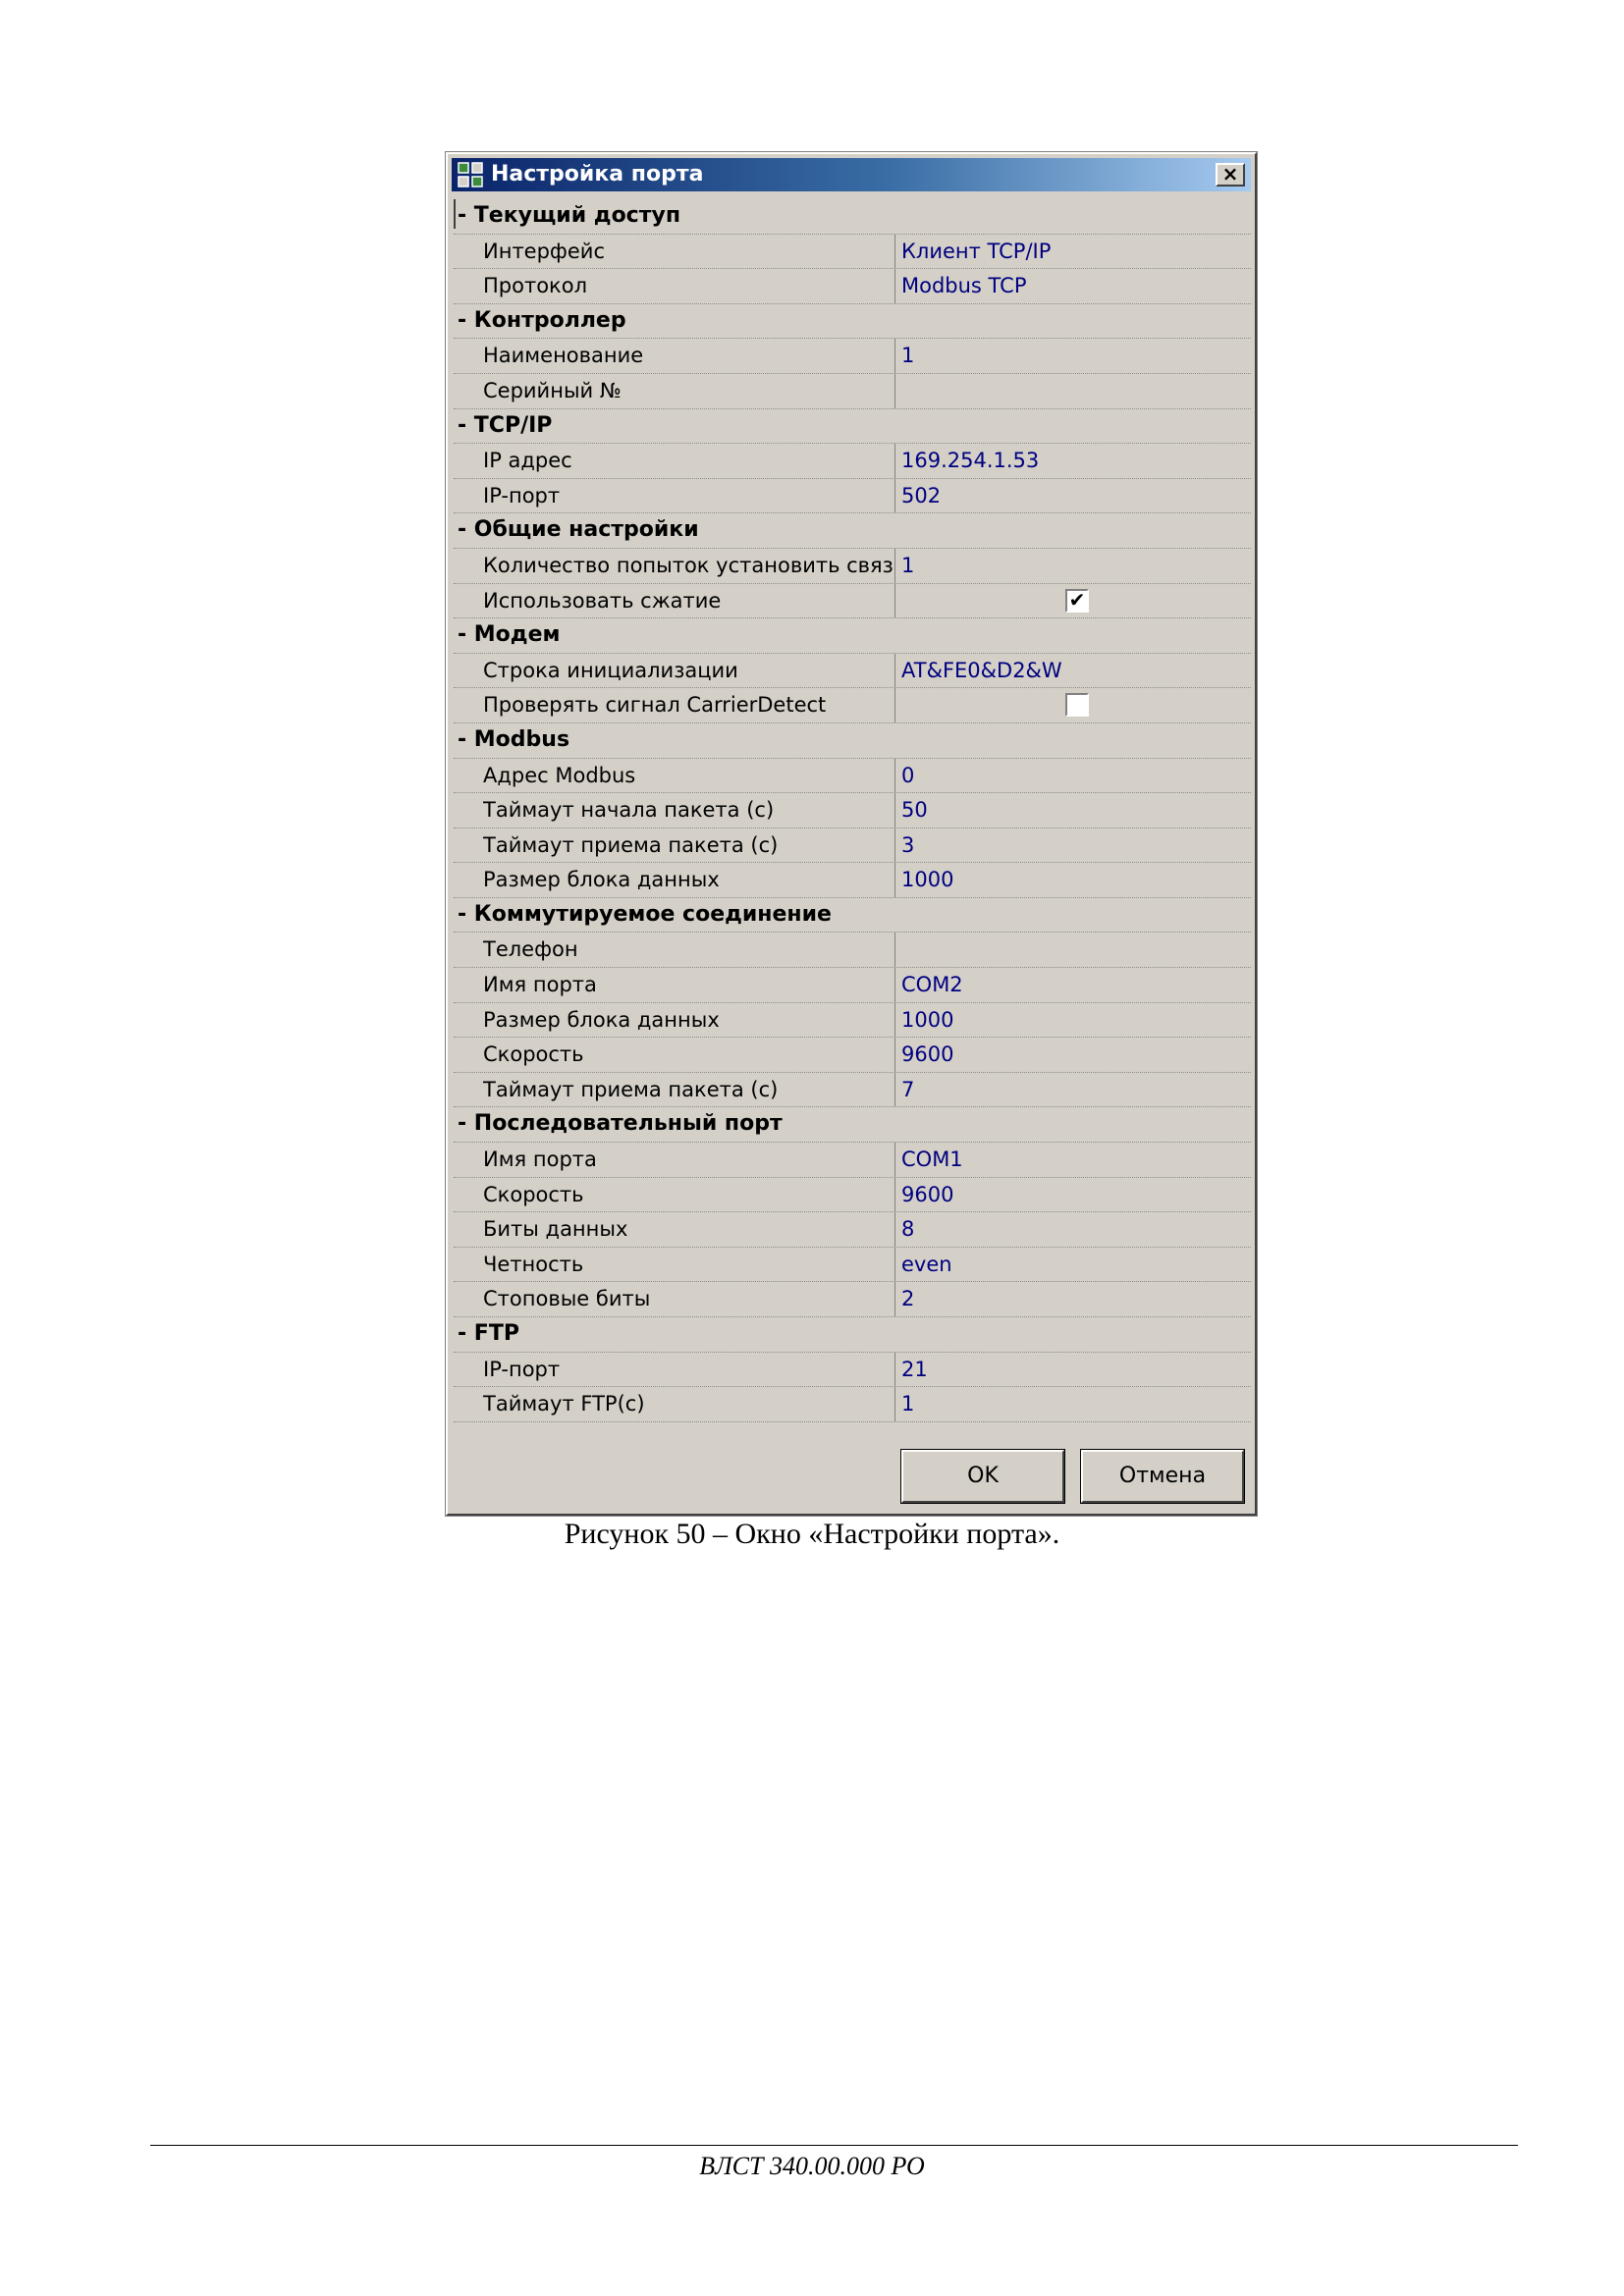  What do you see at coordinates (509, 635) in the screenshot?
I see `section-title: - Модем` at bounding box center [509, 635].